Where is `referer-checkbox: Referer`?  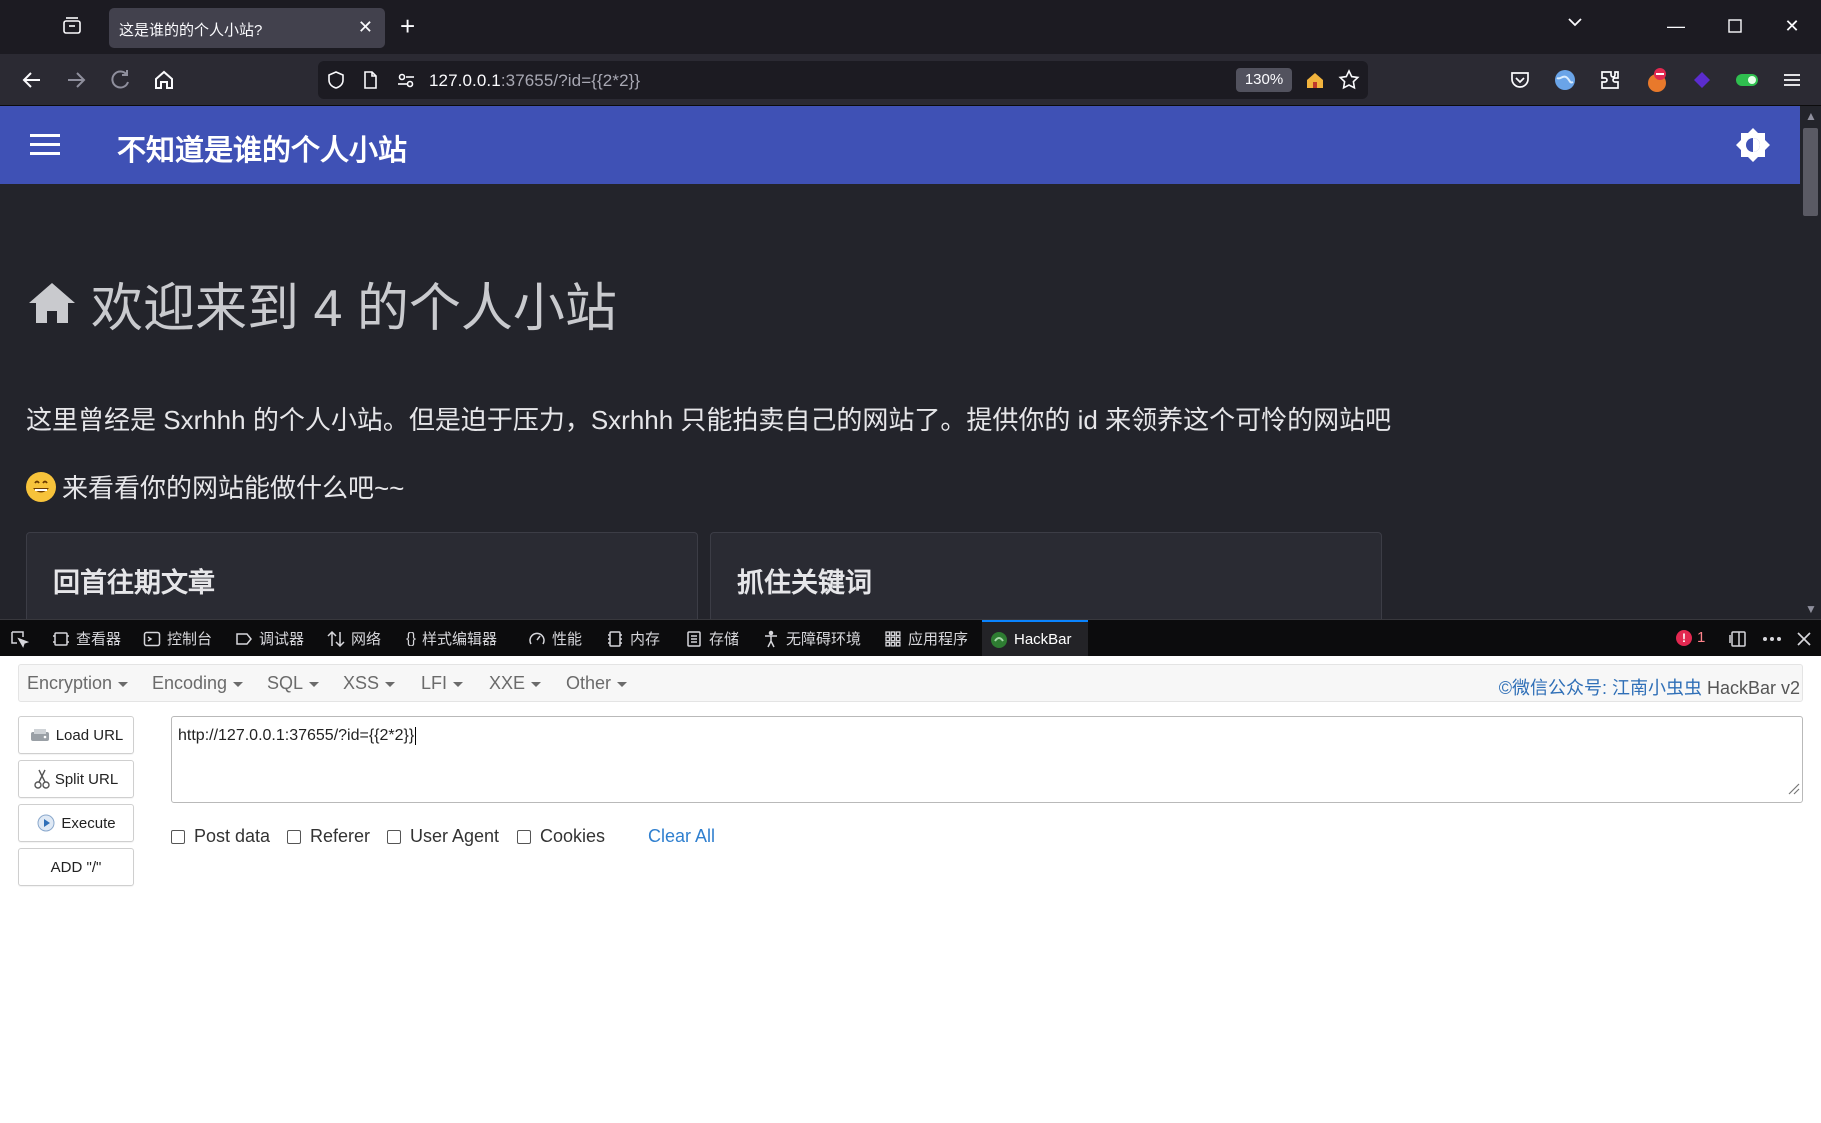 referer-checkbox: Referer is located at coordinates (328, 836).